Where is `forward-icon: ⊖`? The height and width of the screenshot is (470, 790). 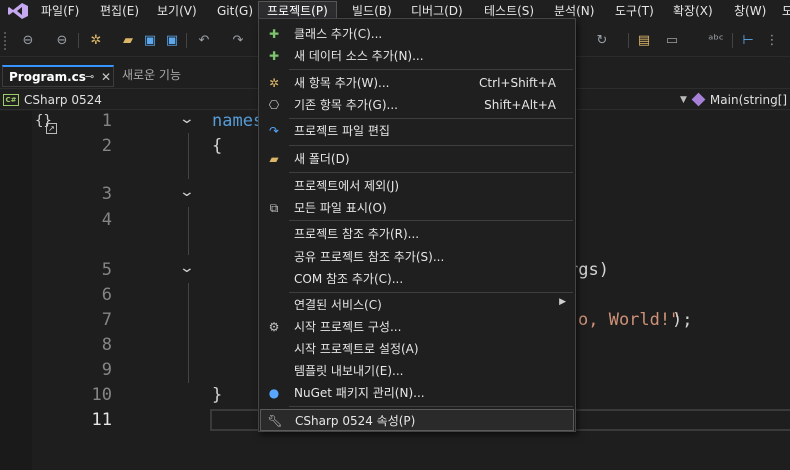 forward-icon: ⊖ is located at coordinates (62, 40).